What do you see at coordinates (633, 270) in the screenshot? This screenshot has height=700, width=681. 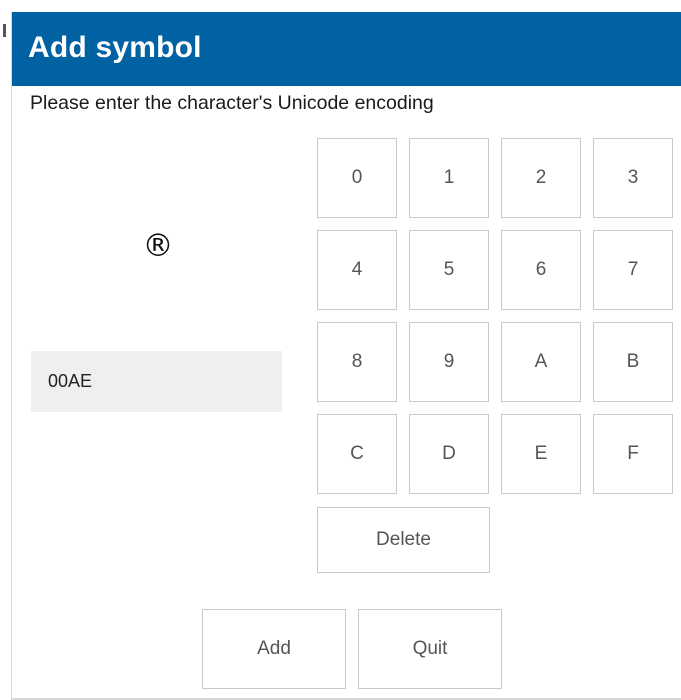 I see `key-7: 7` at bounding box center [633, 270].